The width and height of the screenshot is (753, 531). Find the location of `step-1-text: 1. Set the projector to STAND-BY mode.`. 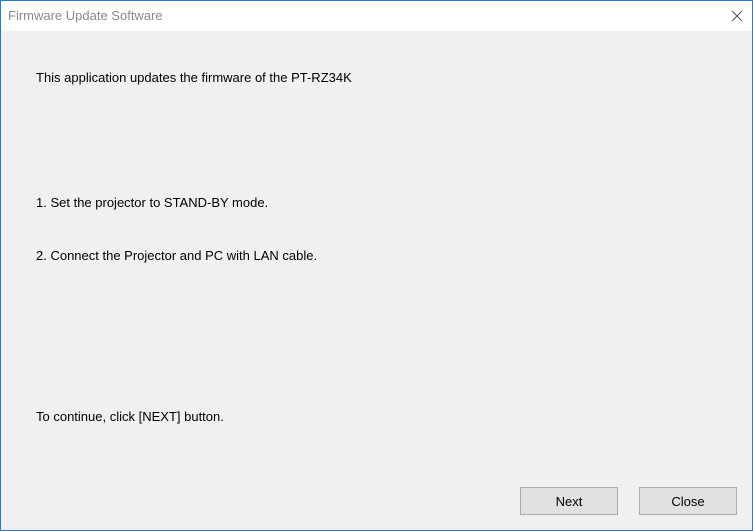

step-1-text: 1. Set the projector to STAND-BY mode. is located at coordinates (152, 202).